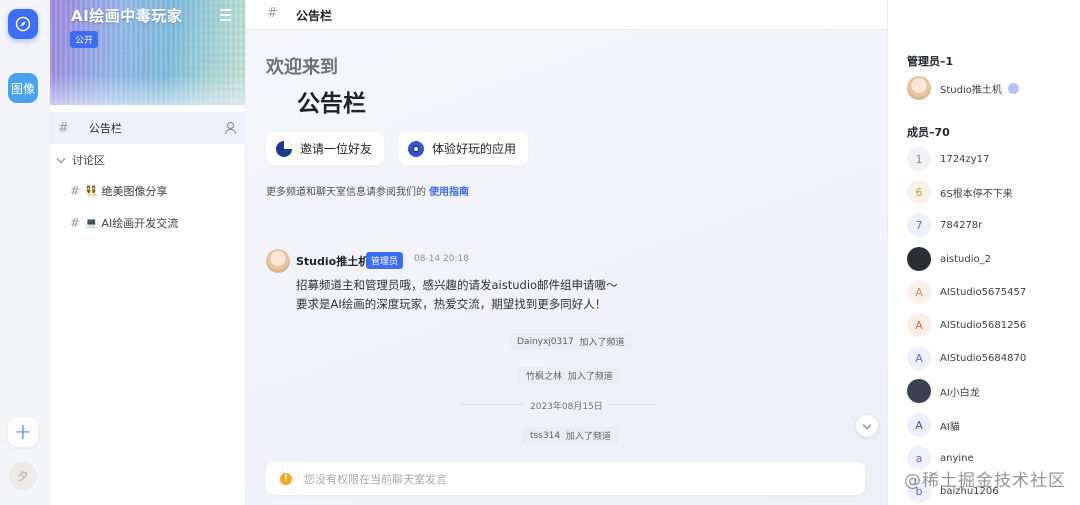 This screenshot has height=505, width=1080. I want to click on channel-item-ai-dev: # 💻 AI绘画开发交流, so click(124, 223).